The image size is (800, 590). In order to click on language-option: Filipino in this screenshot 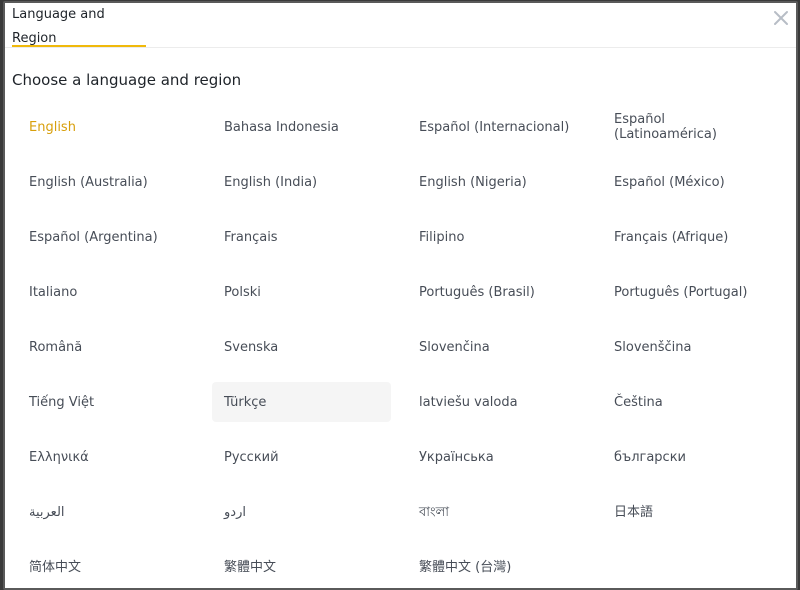, I will do `click(496, 237)`.